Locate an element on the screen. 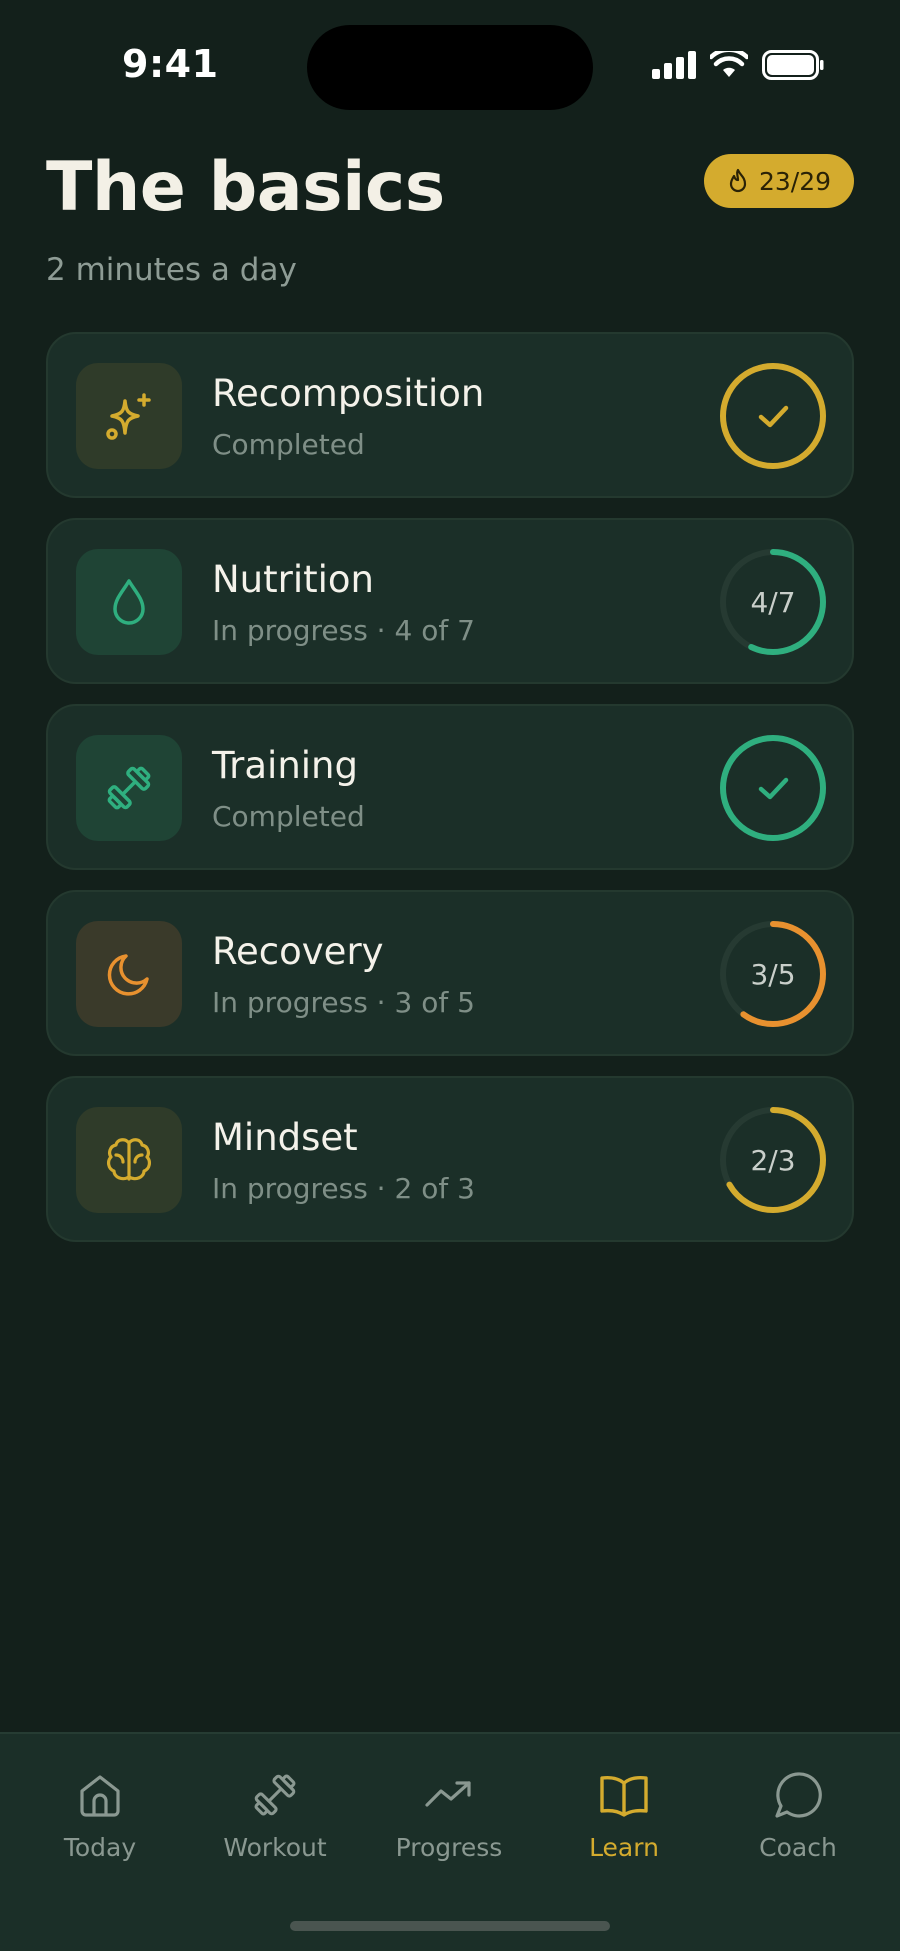  wifi-icon is located at coordinates (729, 64).